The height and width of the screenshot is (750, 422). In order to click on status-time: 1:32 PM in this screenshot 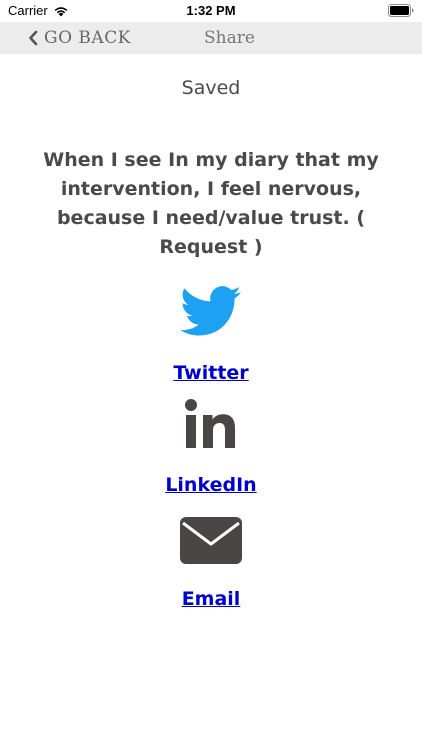, I will do `click(211, 10)`.